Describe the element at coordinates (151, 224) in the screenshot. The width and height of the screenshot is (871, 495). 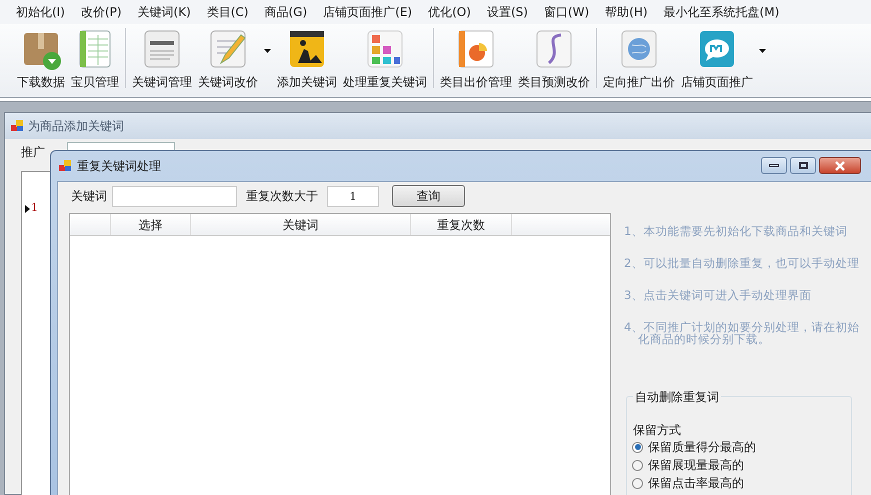
I see `column-header: 选择` at that location.